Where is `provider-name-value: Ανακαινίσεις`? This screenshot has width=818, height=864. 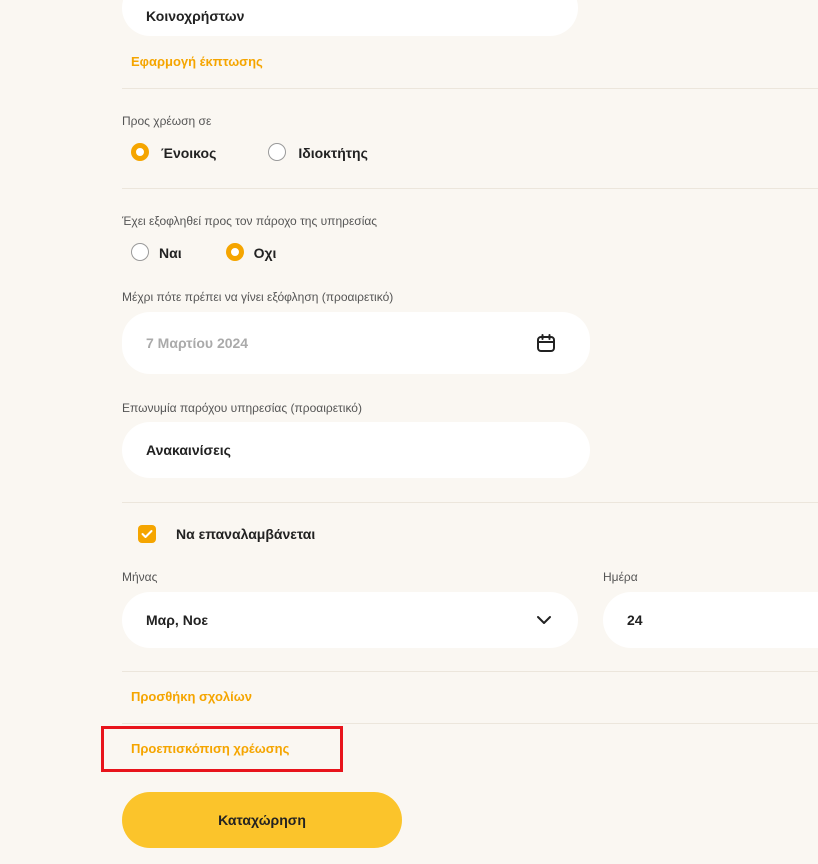 provider-name-value: Ανακαινίσεις is located at coordinates (188, 450).